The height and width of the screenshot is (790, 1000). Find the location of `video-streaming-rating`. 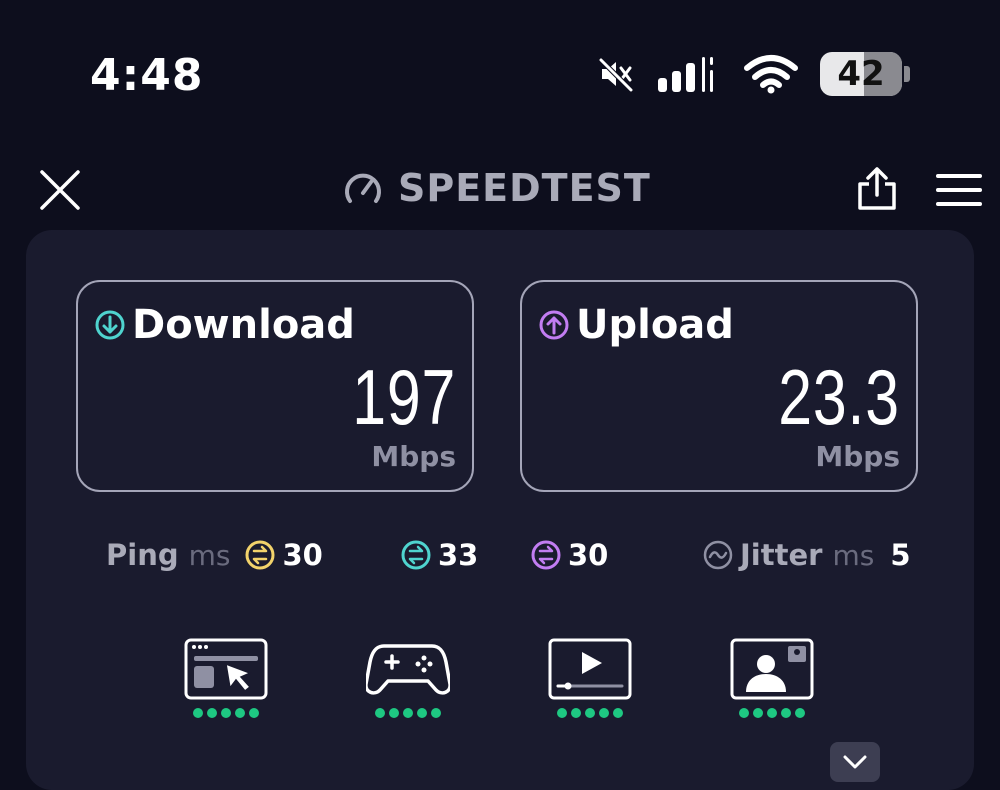

video-streaming-rating is located at coordinates (590, 678).